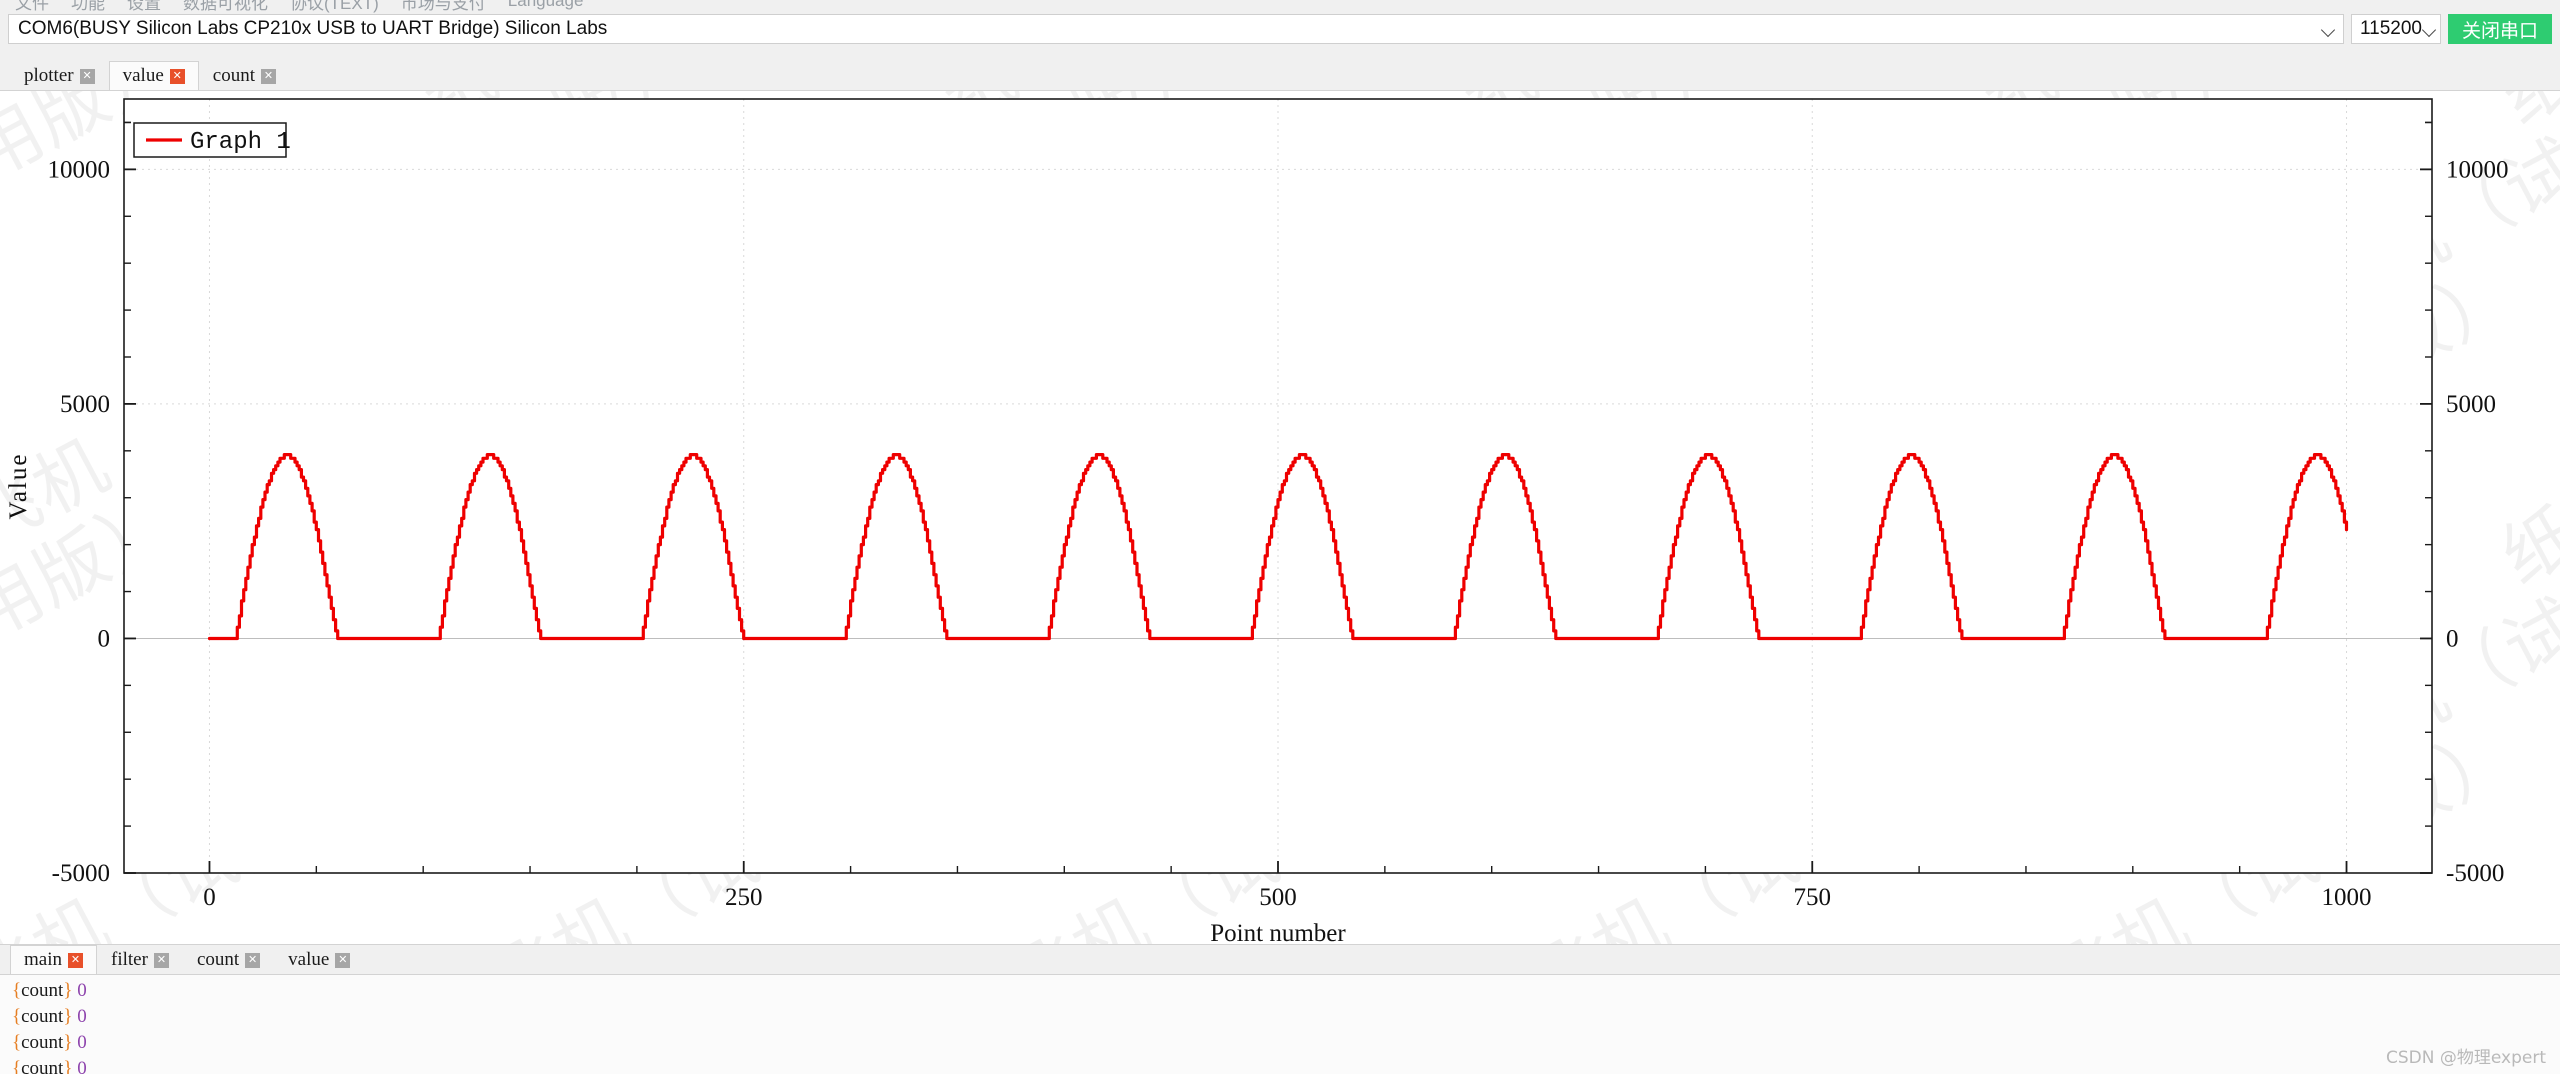 Image resolution: width=2560 pixels, height=1074 pixels. I want to click on log-tab-value-label: value, so click(309, 959).